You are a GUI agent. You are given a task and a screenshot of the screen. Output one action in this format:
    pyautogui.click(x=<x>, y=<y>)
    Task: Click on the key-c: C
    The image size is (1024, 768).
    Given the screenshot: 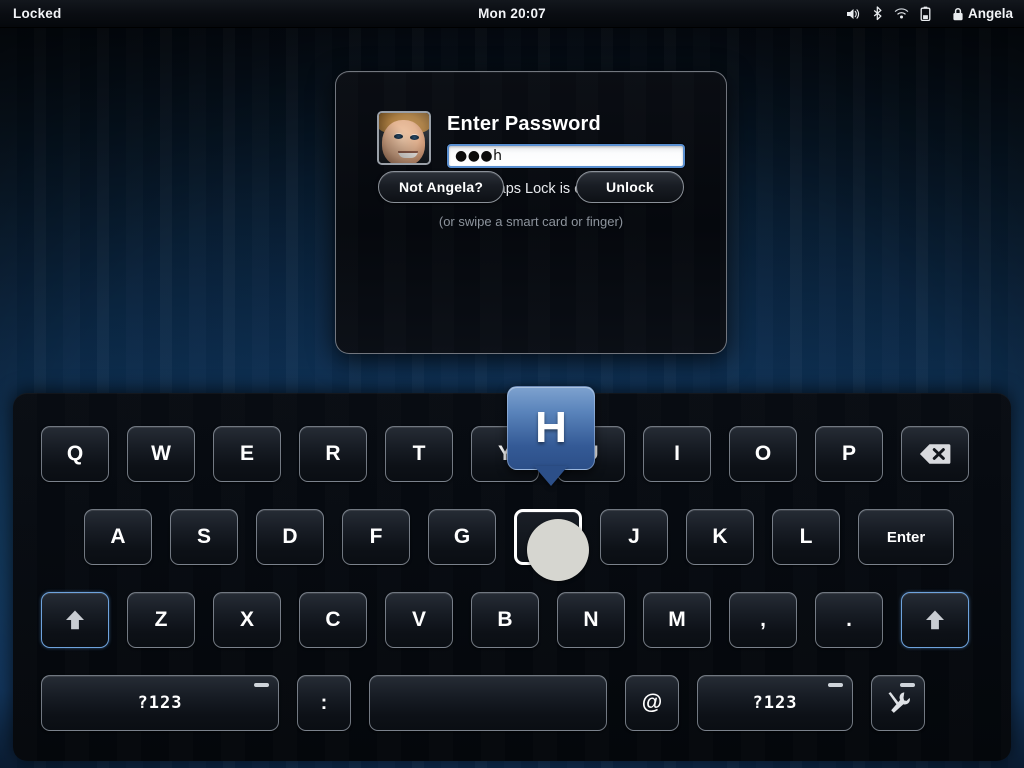 What is the action you would take?
    pyautogui.click(x=333, y=620)
    